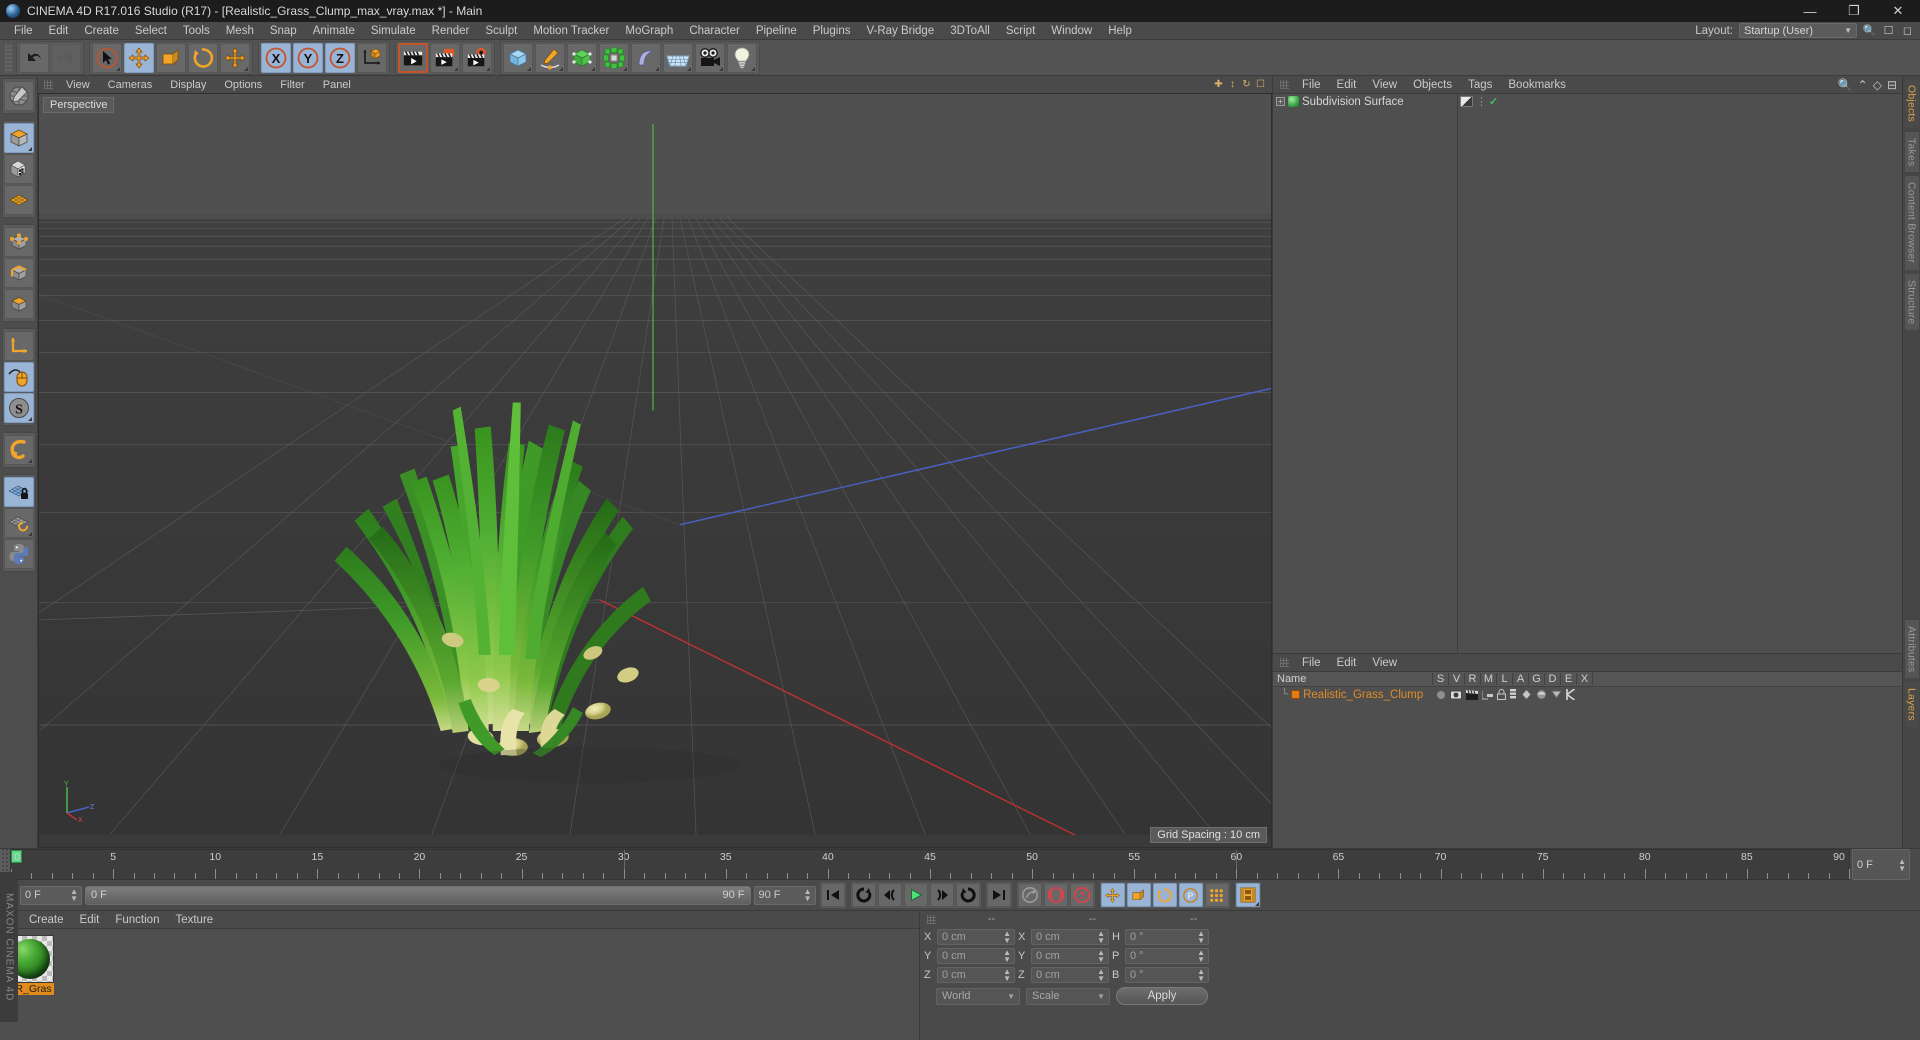 The image size is (1920, 1040). I want to click on tab-objects: Objects, so click(1911, 103).